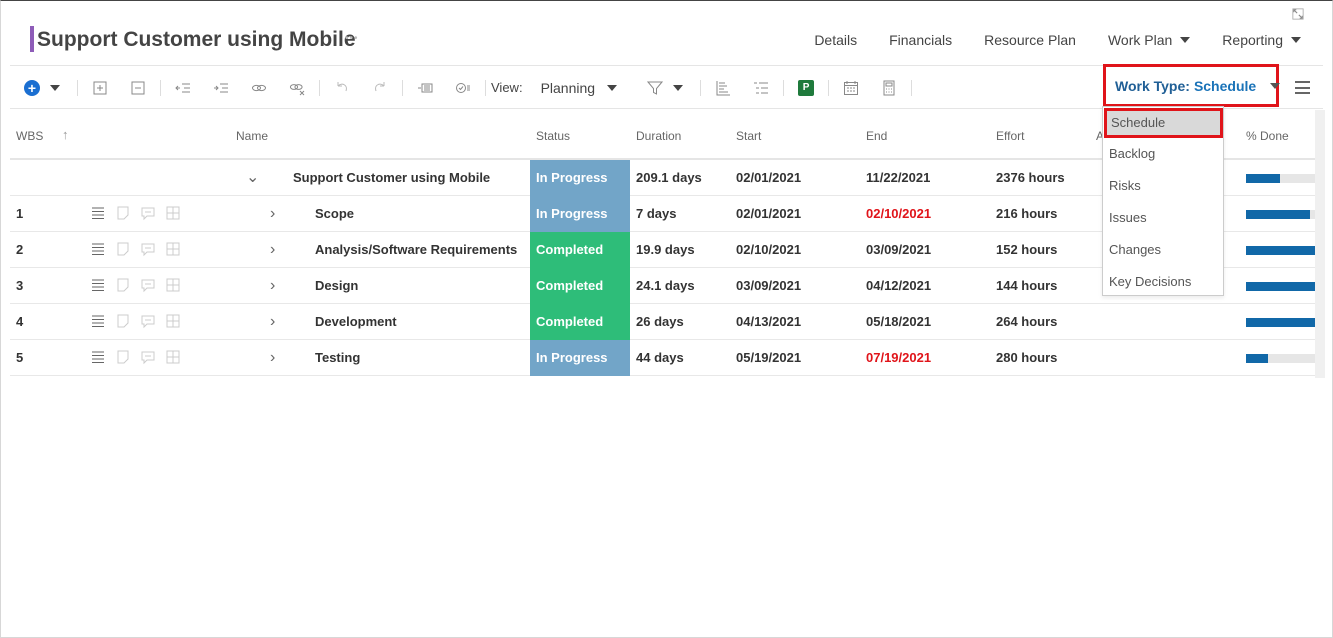  What do you see at coordinates (1163, 250) in the screenshot?
I see `work-type-option-changes: Changes` at bounding box center [1163, 250].